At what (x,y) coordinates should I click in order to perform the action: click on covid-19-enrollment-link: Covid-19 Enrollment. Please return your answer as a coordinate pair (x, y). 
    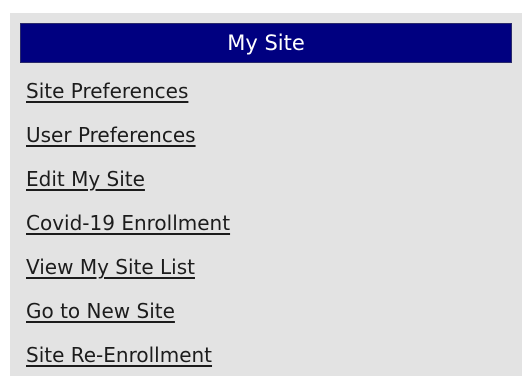
    Looking at the image, I should click on (128, 223).